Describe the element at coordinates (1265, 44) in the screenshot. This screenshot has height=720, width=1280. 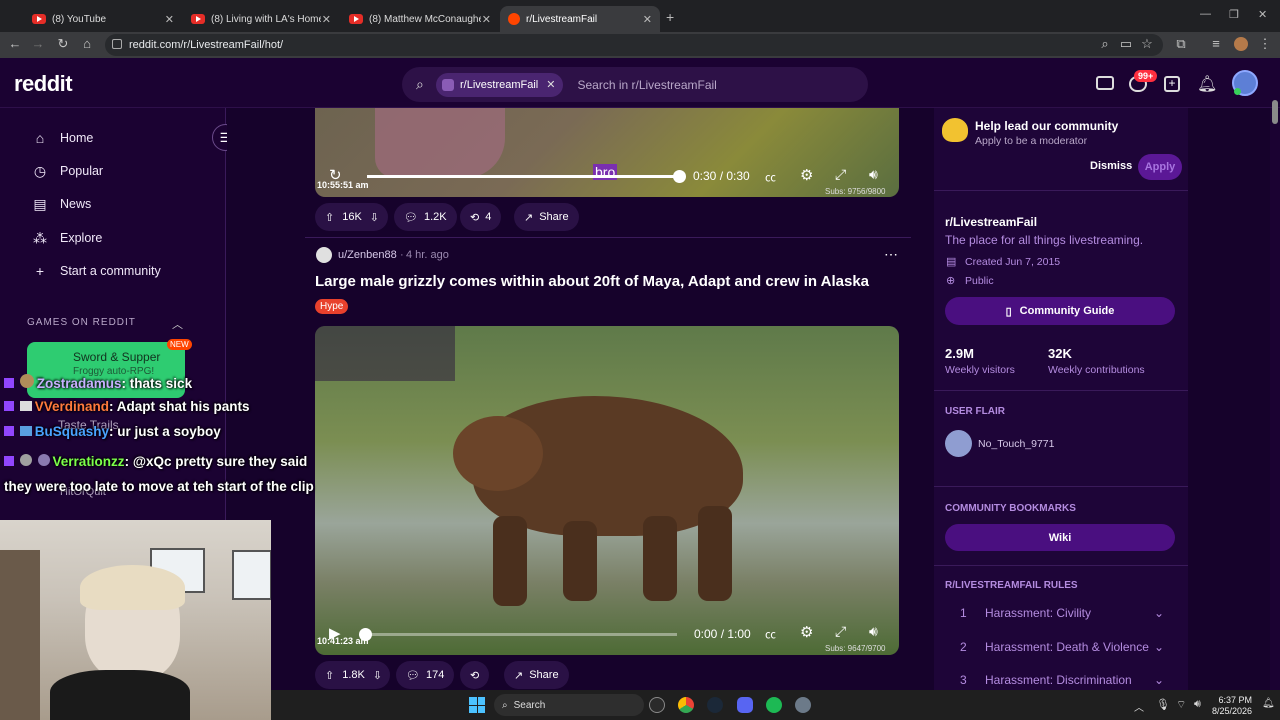
I see `browser-menu-icon: ⋮` at that location.